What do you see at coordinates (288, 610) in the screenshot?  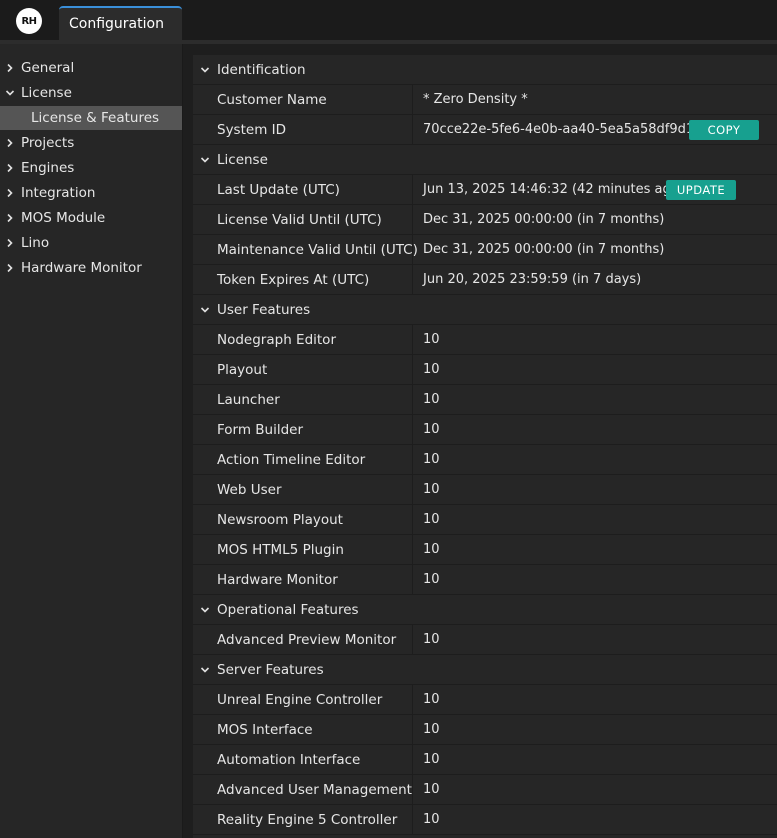 I see `section-title: Operational Features` at bounding box center [288, 610].